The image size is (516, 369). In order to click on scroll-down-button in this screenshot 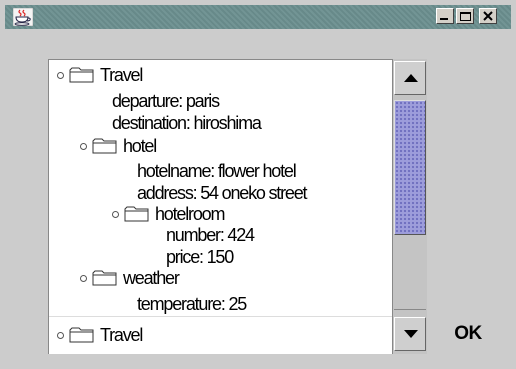, I will do `click(410, 334)`.